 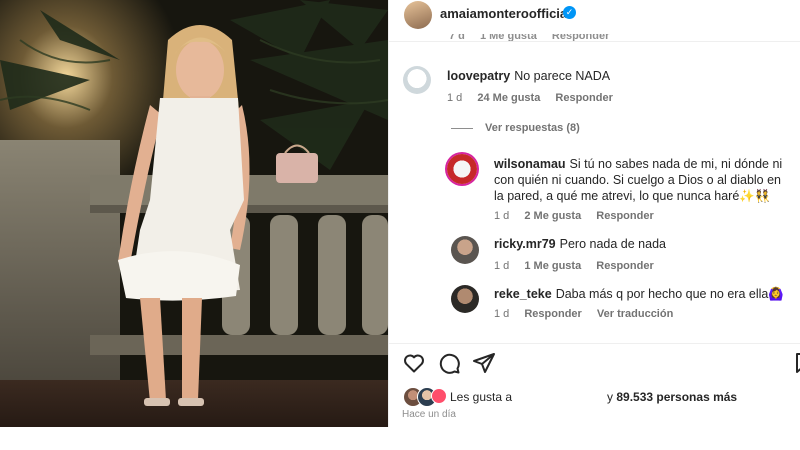 I want to click on comment-likes: 2 Me gusta, so click(x=552, y=216).